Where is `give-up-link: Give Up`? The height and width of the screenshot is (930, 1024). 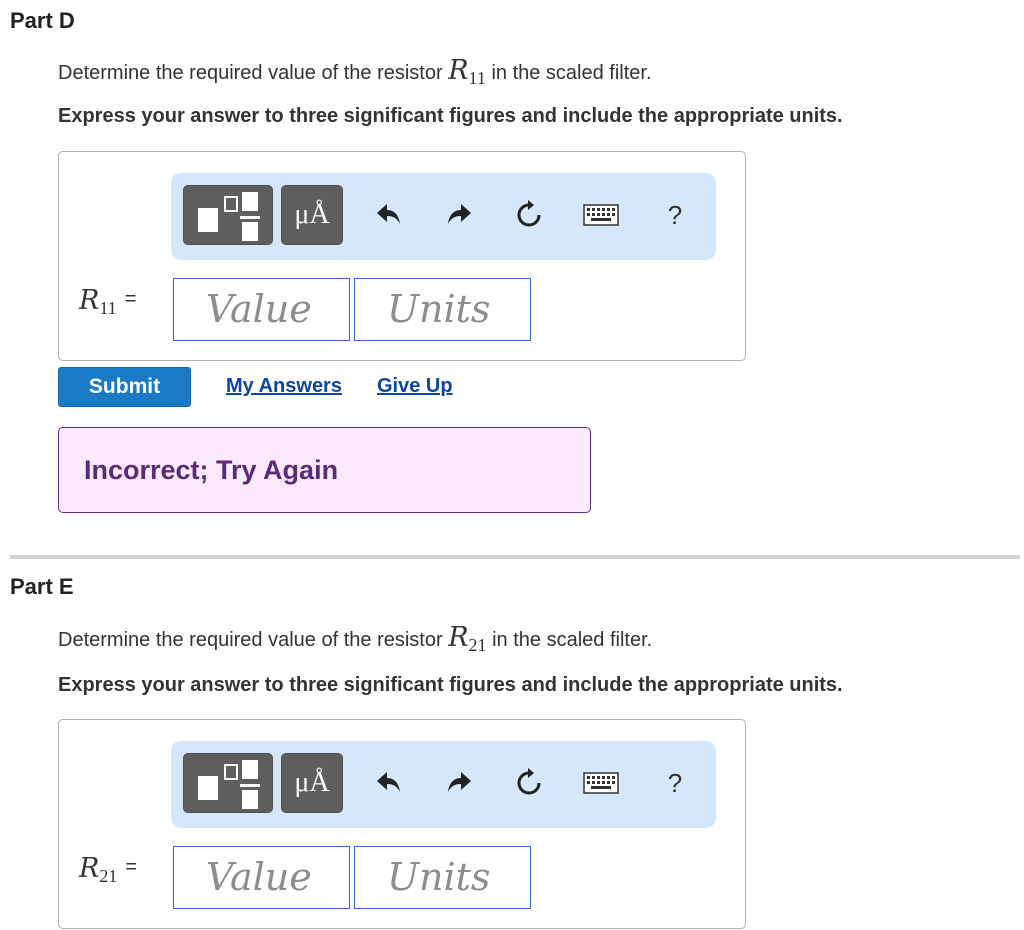 give-up-link: Give Up is located at coordinates (415, 386).